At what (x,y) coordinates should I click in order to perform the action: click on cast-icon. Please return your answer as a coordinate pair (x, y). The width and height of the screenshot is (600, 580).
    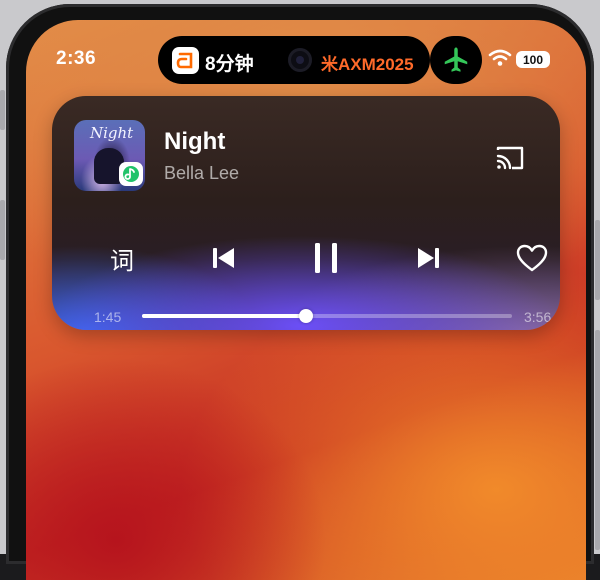
    Looking at the image, I should click on (510, 158).